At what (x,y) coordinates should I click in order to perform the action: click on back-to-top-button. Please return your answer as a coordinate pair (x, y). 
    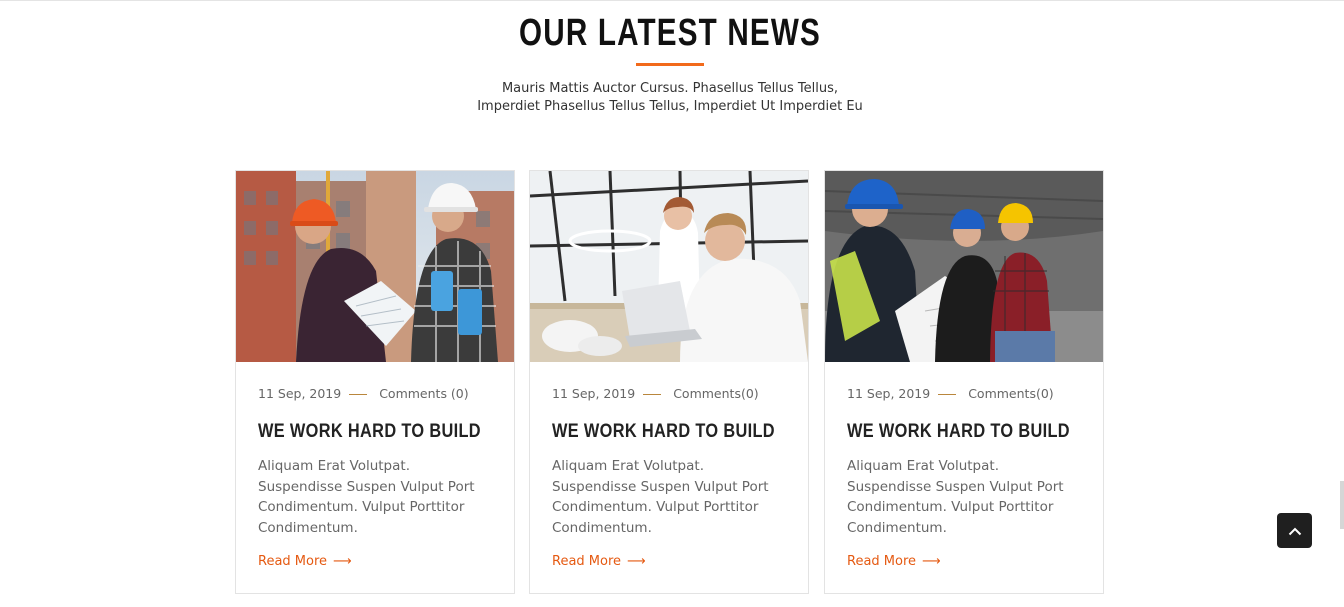
    Looking at the image, I should click on (1294, 530).